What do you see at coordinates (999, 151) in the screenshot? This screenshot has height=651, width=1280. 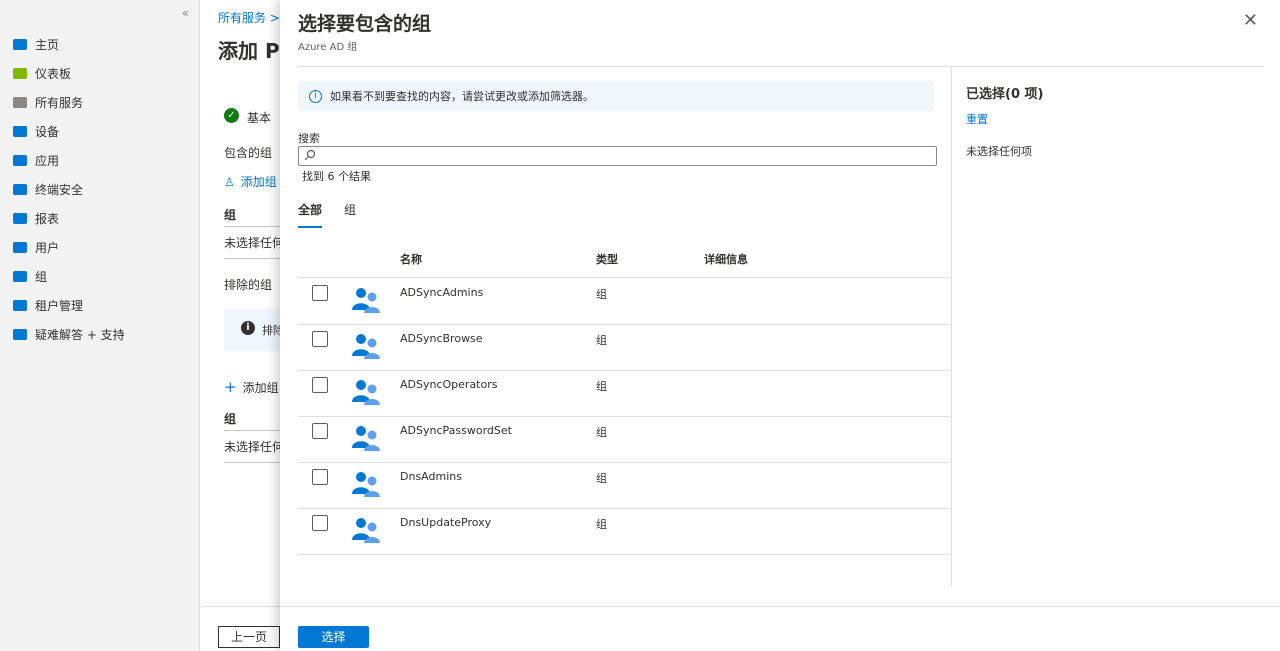 I see `no-selection-text: 未选择任何项` at bounding box center [999, 151].